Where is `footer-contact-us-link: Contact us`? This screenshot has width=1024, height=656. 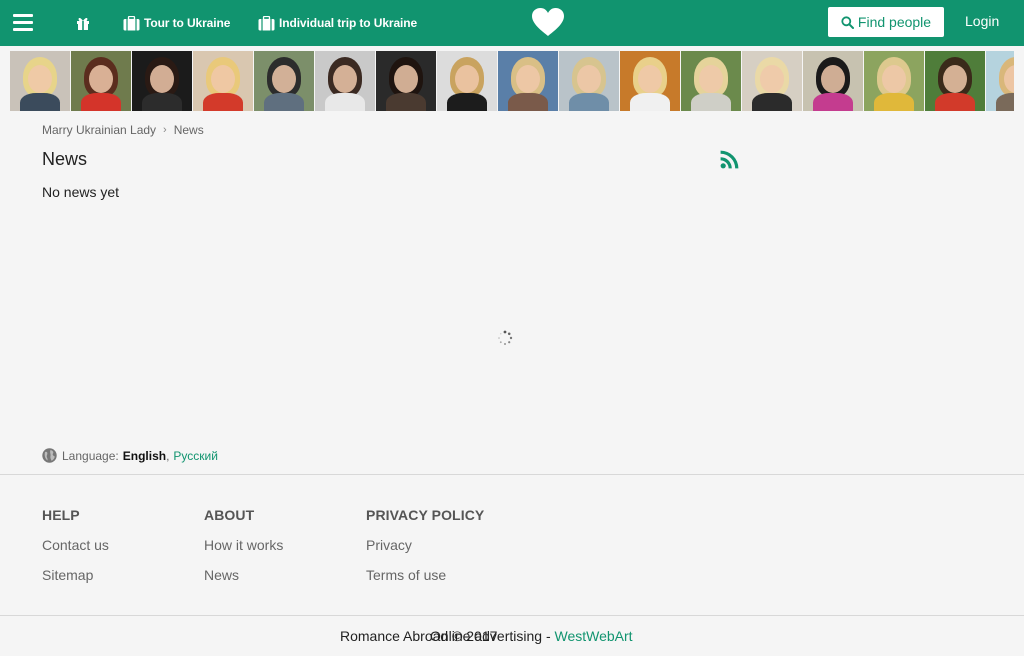
footer-contact-us-link: Contact us is located at coordinates (75, 545).